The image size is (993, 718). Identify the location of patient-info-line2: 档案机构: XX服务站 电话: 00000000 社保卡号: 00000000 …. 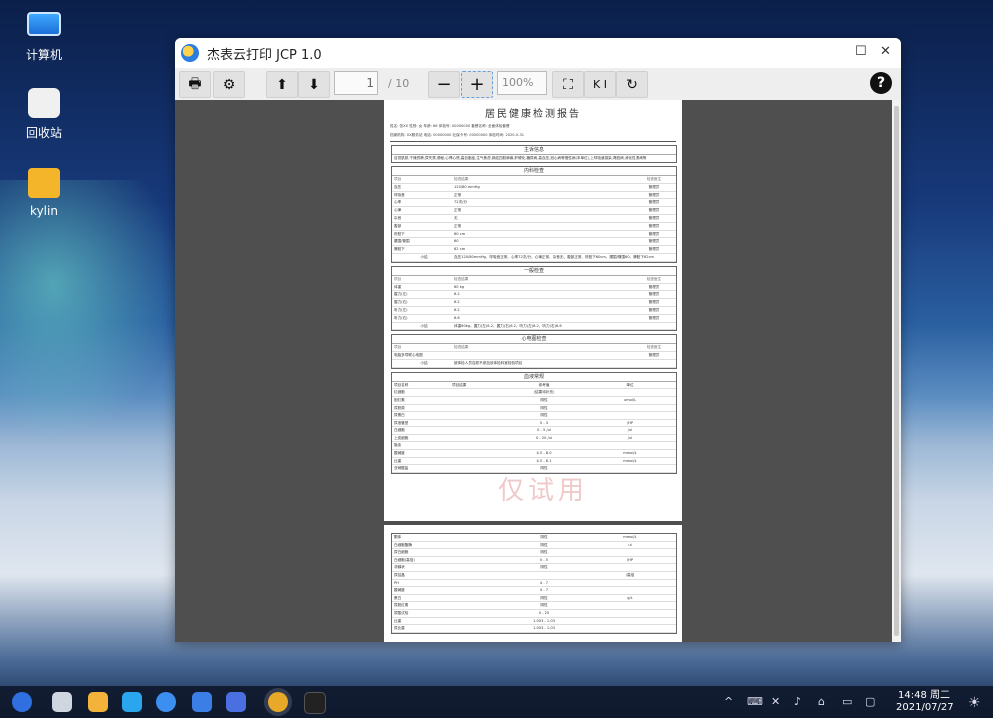
(457, 135).